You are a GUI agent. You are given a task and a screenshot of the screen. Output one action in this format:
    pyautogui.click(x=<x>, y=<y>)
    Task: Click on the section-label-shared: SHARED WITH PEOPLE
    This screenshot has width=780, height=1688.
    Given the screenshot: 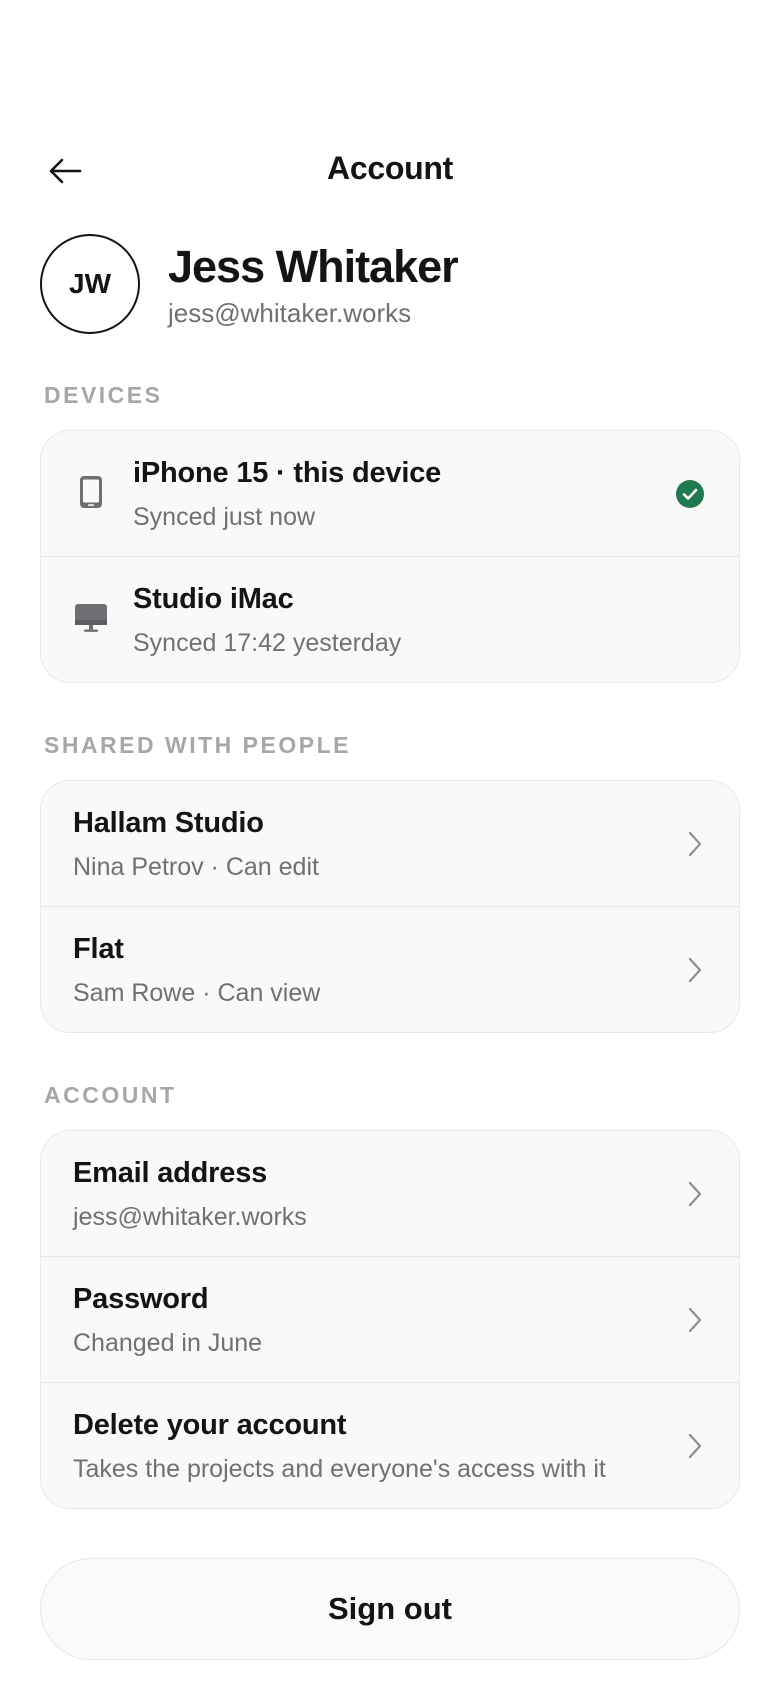 What is the action you would take?
    pyautogui.click(x=197, y=745)
    